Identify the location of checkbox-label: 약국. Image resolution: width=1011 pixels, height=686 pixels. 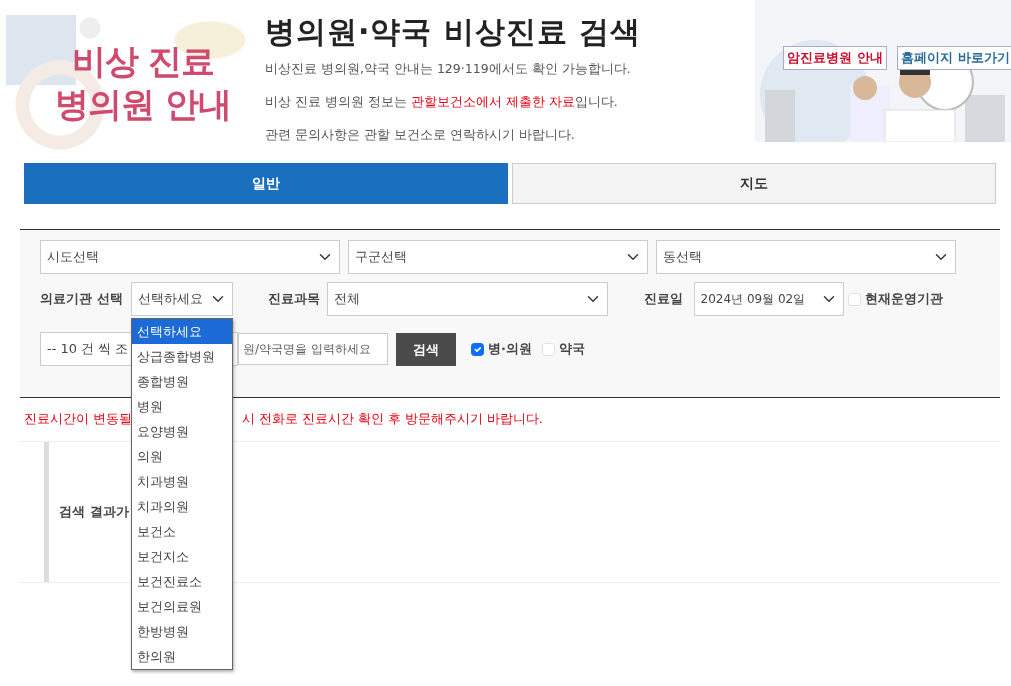
(571, 349).